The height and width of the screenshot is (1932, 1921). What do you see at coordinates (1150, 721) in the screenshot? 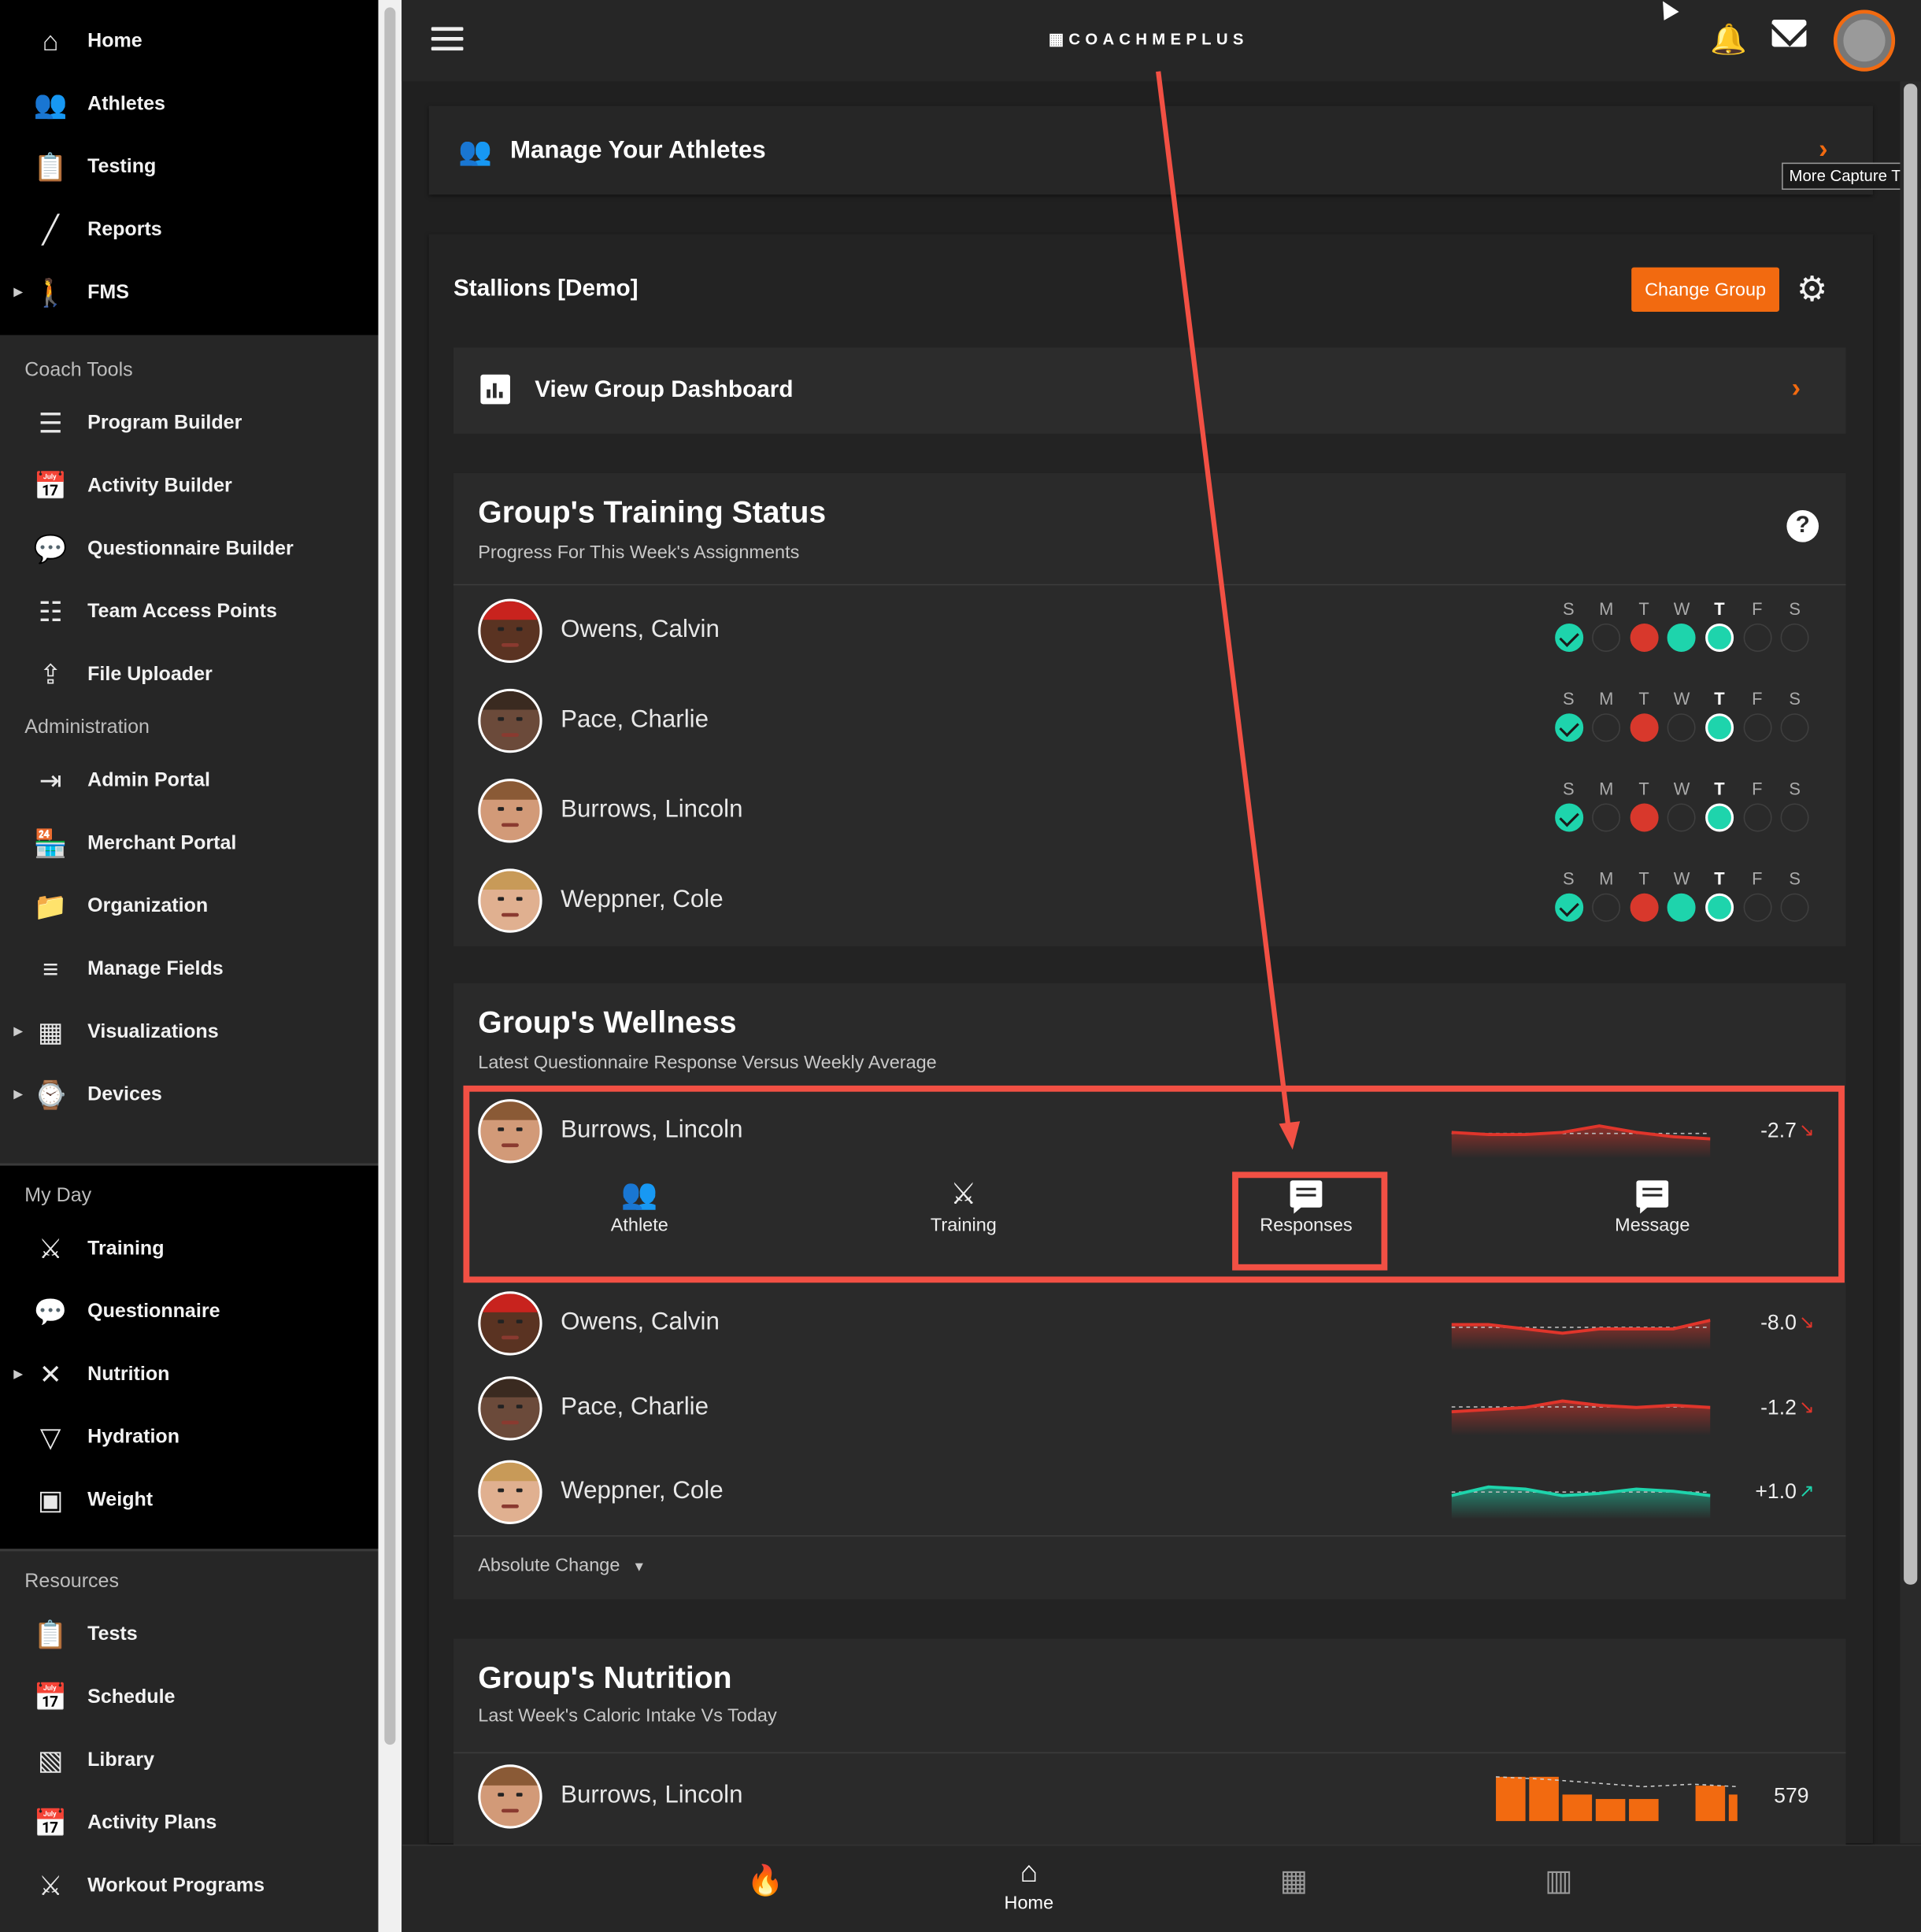
I see `training-athlete-row: Pace, Charlie S M T W T F S` at bounding box center [1150, 721].